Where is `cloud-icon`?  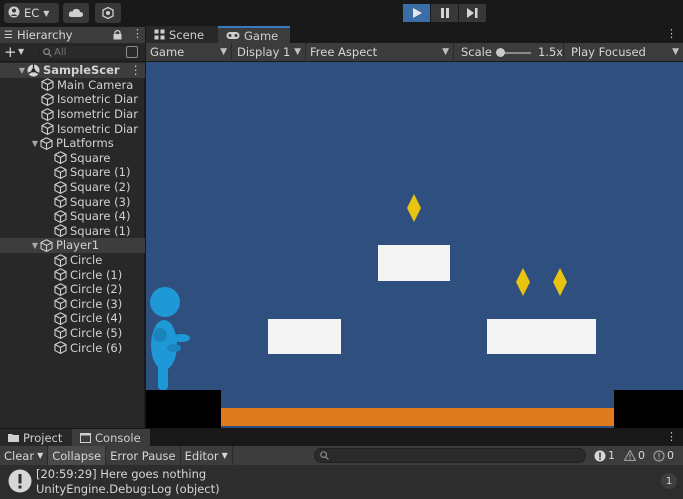
cloud-icon is located at coordinates (76, 12).